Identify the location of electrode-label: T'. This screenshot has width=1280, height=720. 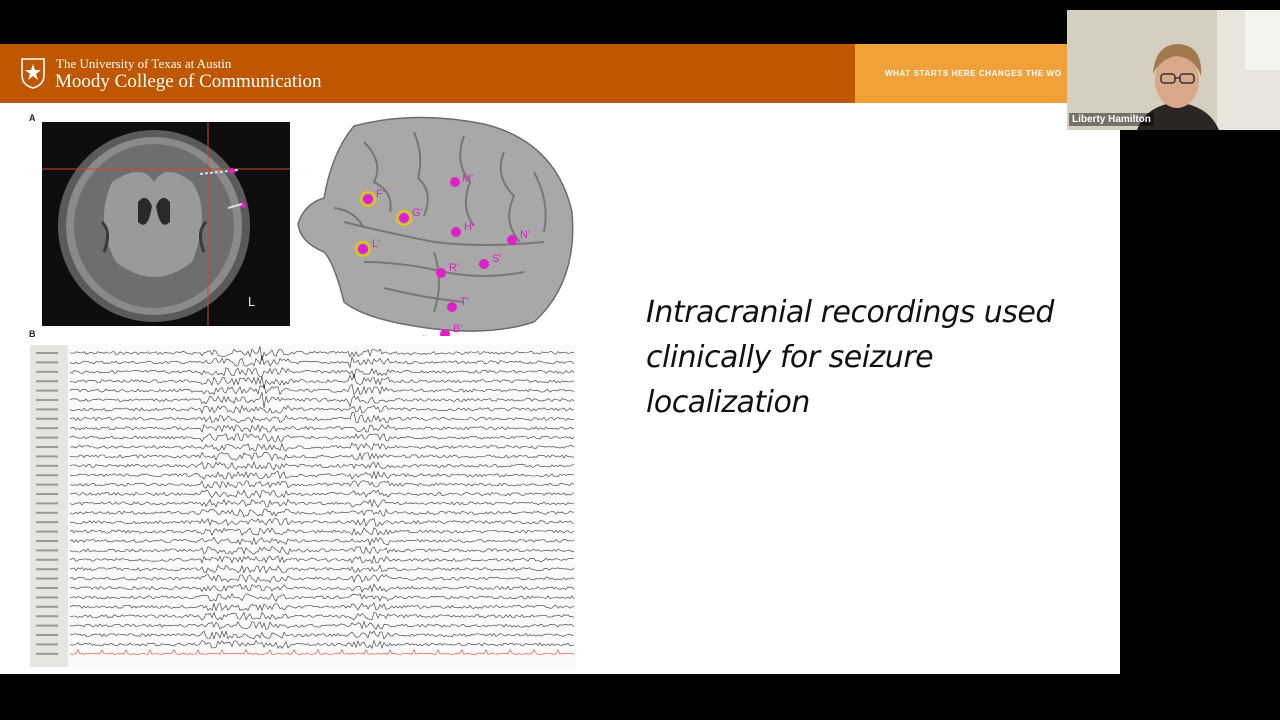
(464, 302).